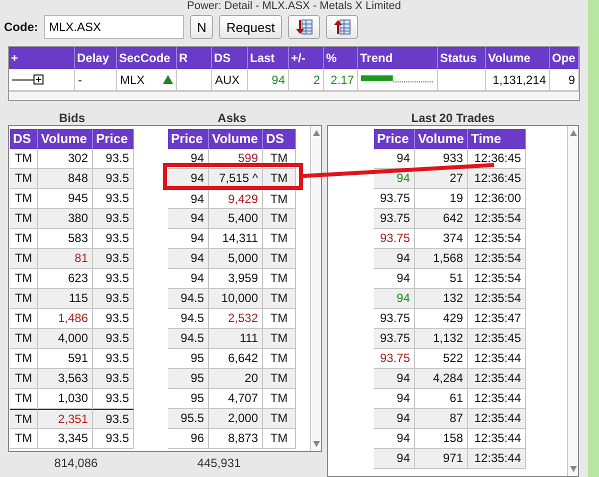  Describe the element at coordinates (497, 339) in the screenshot. I see `table-cell: 12:35:45` at that location.